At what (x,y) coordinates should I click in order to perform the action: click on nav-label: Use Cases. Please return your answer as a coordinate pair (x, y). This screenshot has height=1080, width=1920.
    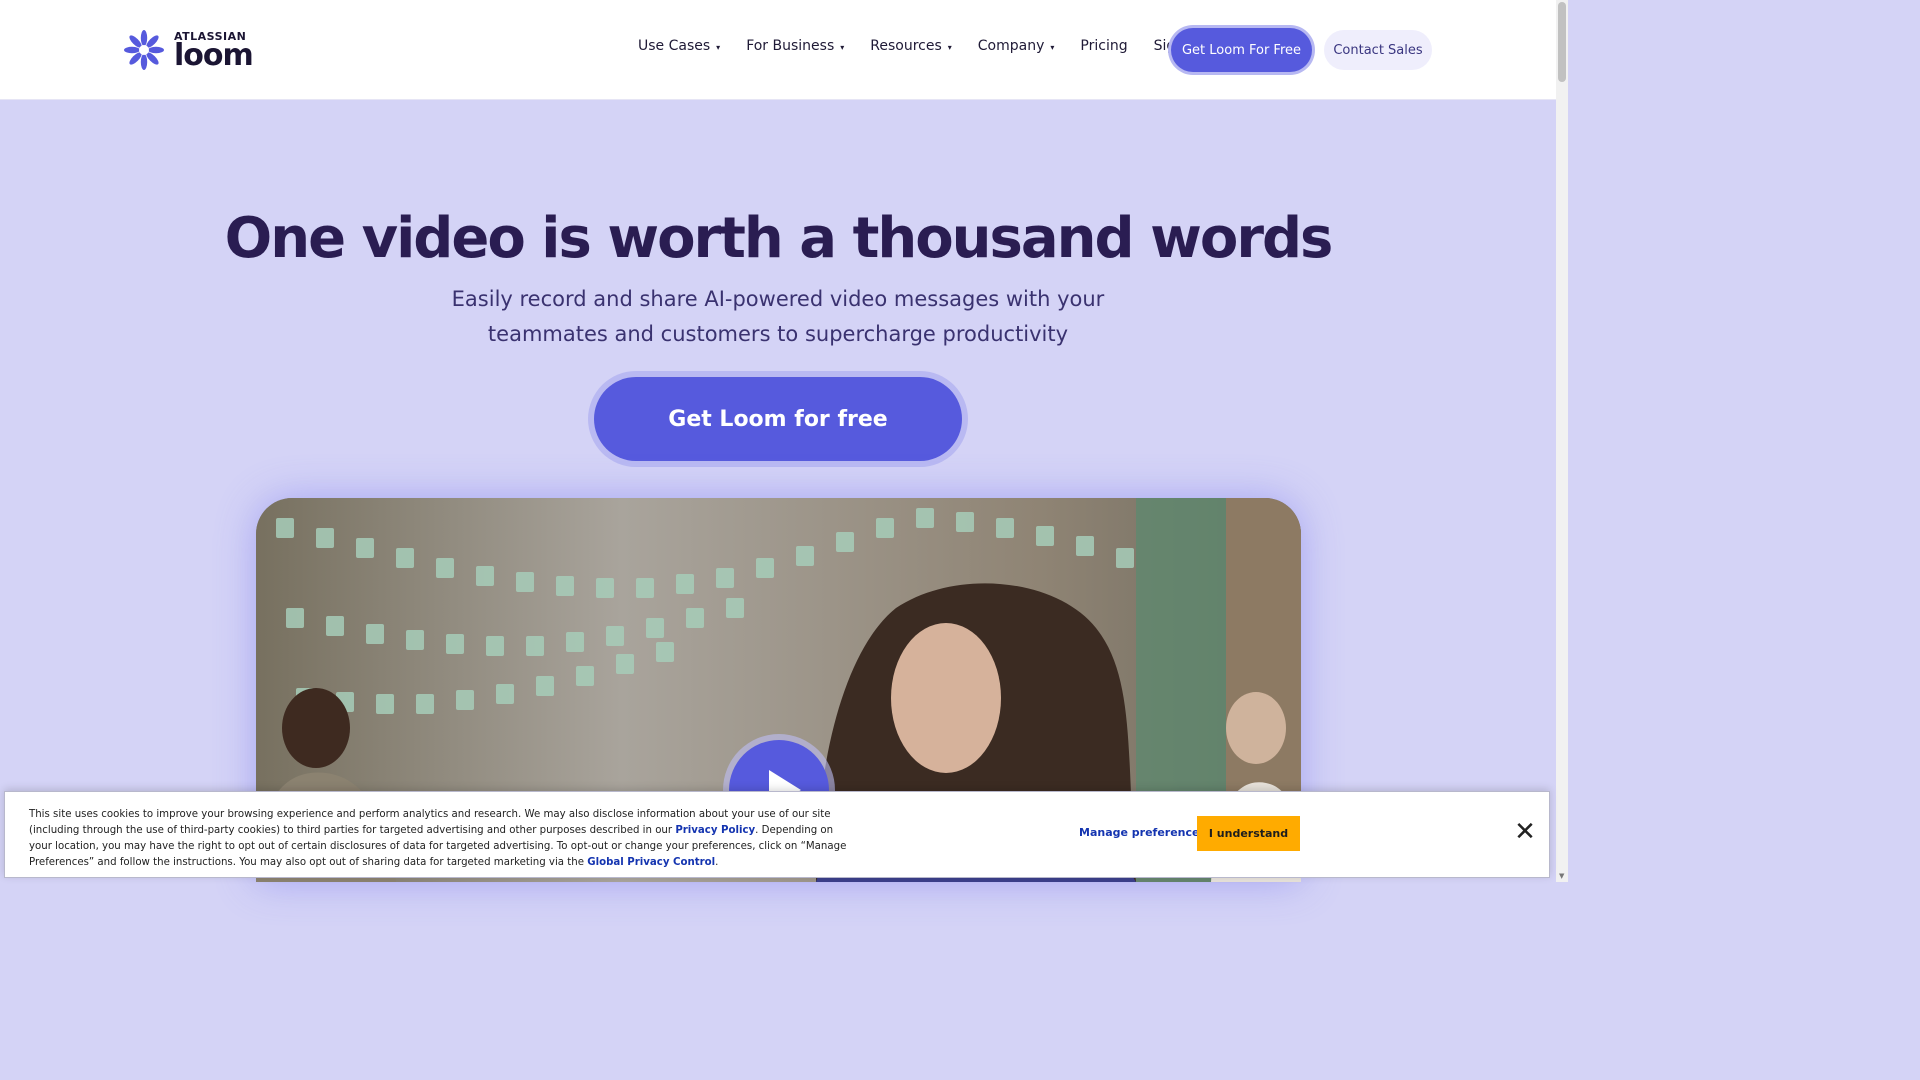
    Looking at the image, I should click on (674, 46).